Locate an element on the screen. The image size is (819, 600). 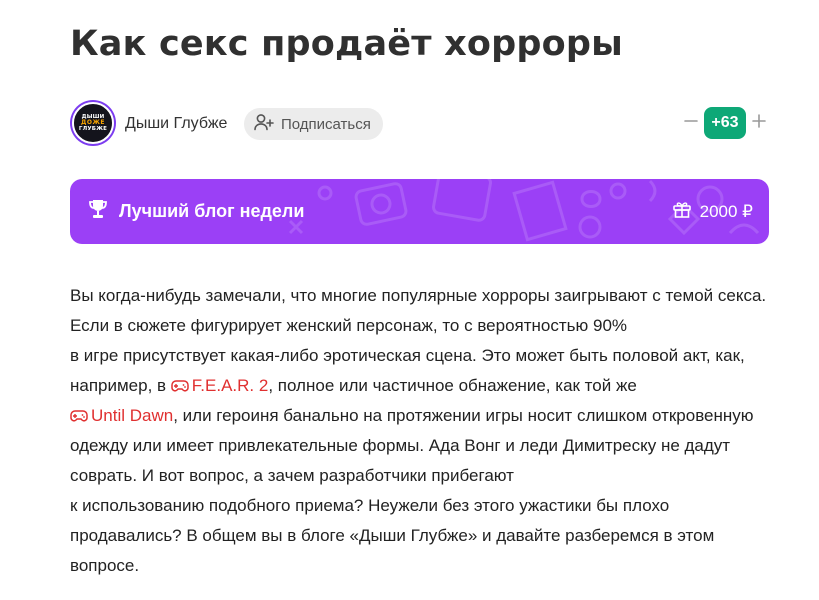
minus-icon is located at coordinates (691, 123).